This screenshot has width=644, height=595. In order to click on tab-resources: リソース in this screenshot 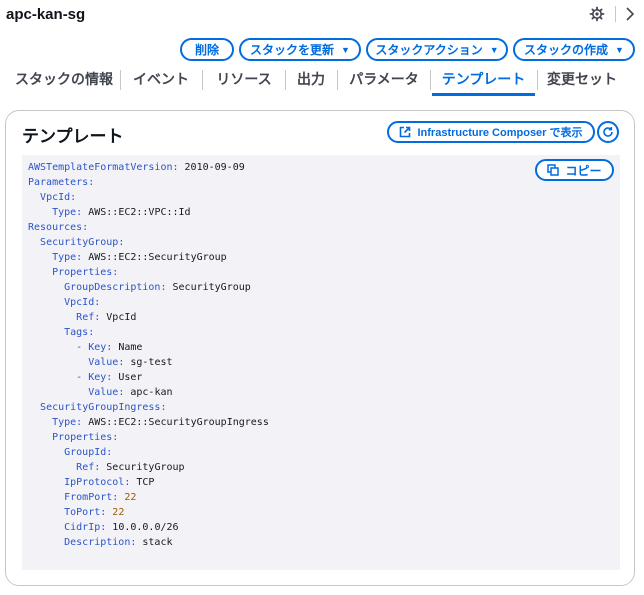, I will do `click(244, 79)`.